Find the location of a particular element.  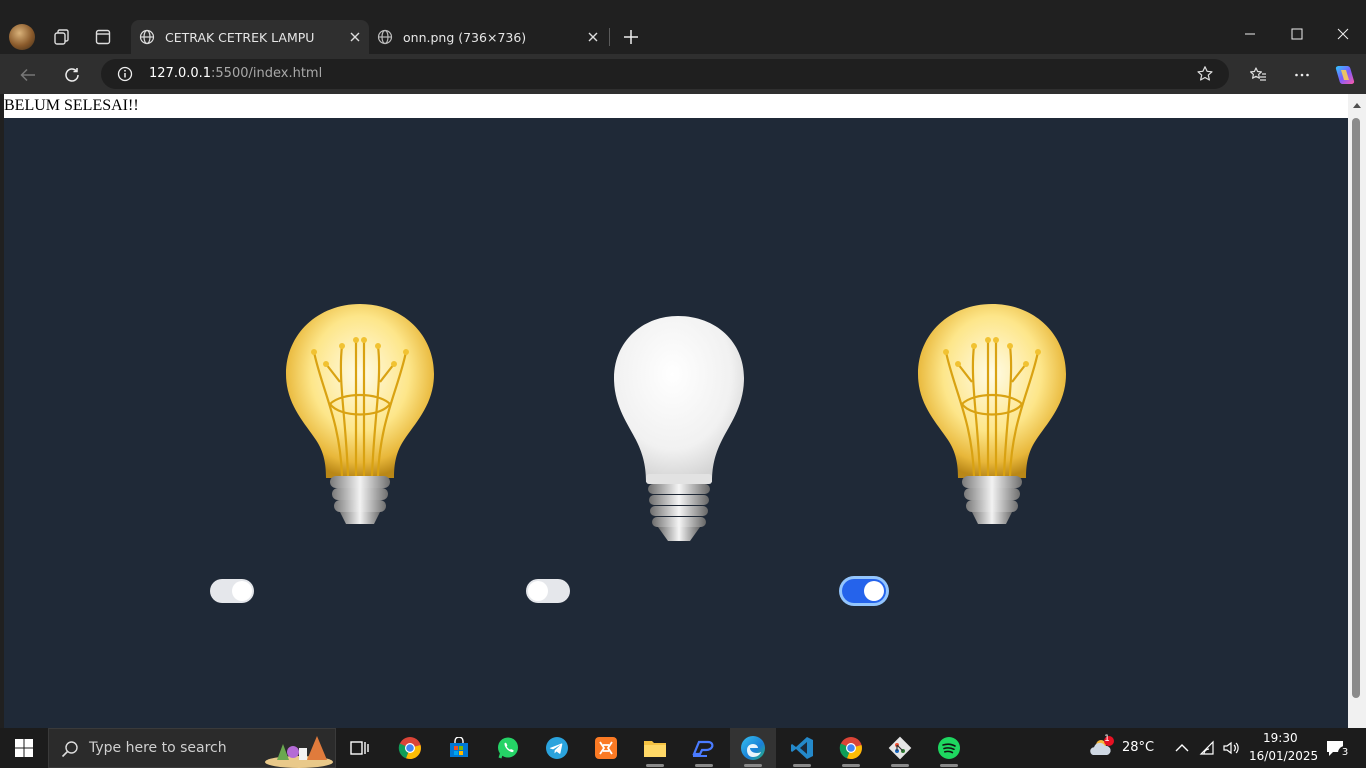

copilot-icon is located at coordinates (1345, 75).